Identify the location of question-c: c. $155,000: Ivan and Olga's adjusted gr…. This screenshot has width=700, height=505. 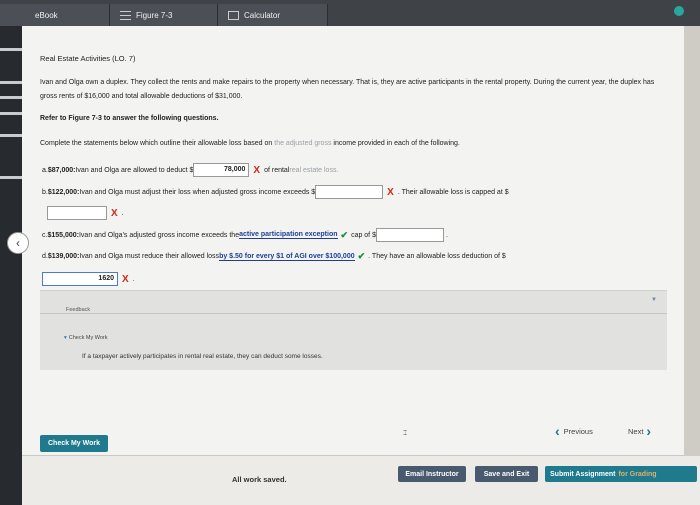
(245, 235).